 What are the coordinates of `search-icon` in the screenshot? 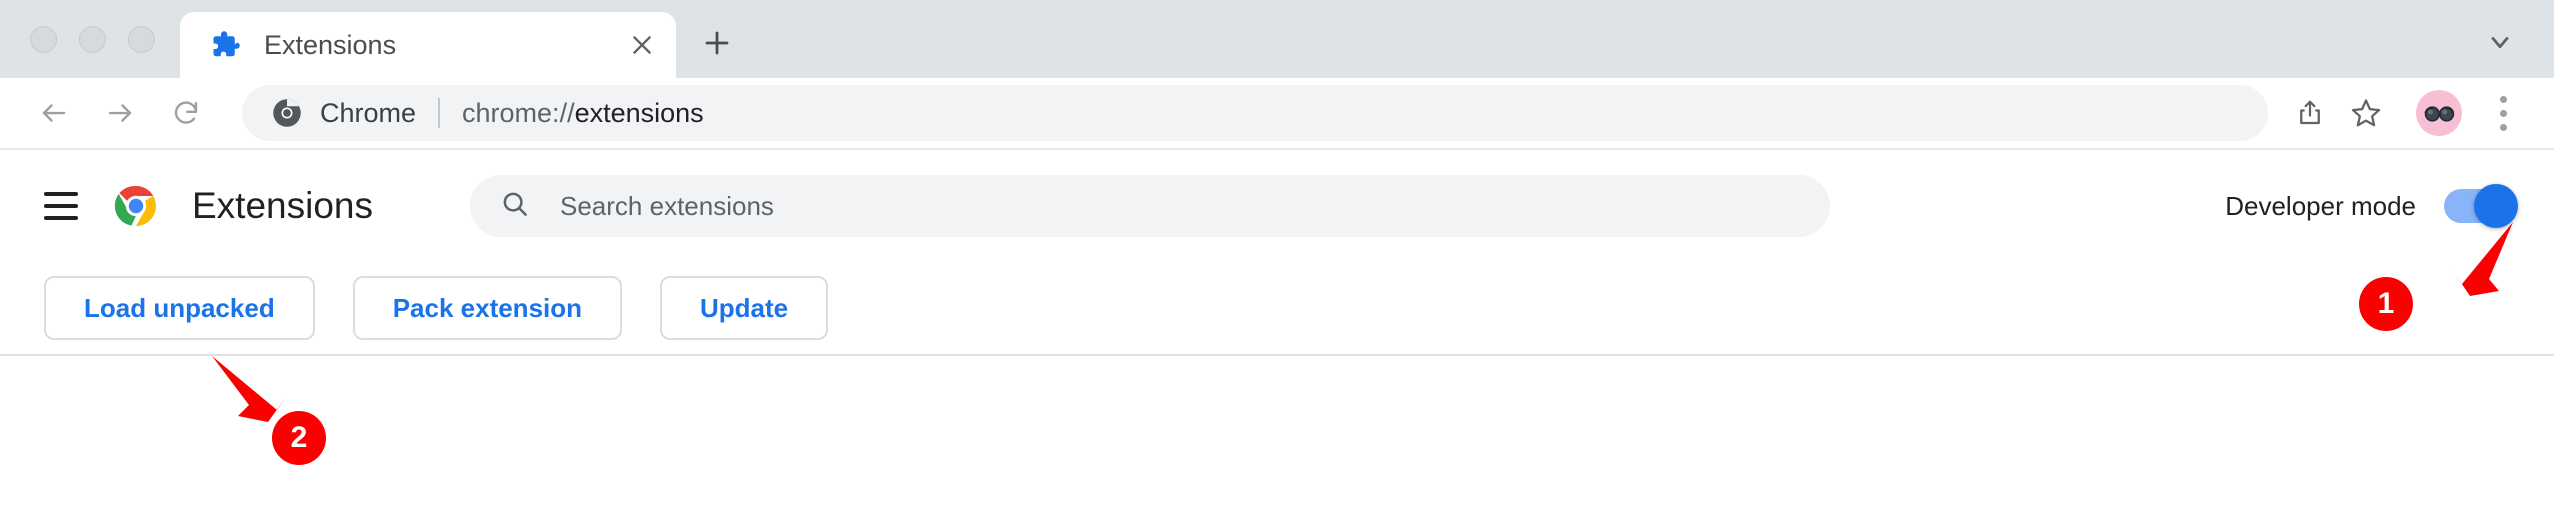 It's located at (515, 206).